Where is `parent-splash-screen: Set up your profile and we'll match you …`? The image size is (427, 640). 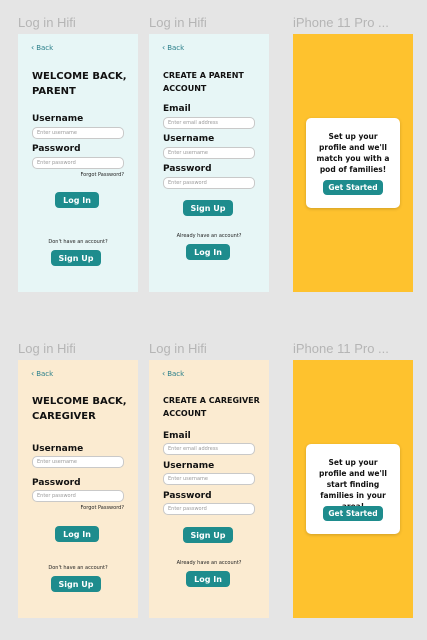 parent-splash-screen: Set up your profile and we'll match you … is located at coordinates (353, 163).